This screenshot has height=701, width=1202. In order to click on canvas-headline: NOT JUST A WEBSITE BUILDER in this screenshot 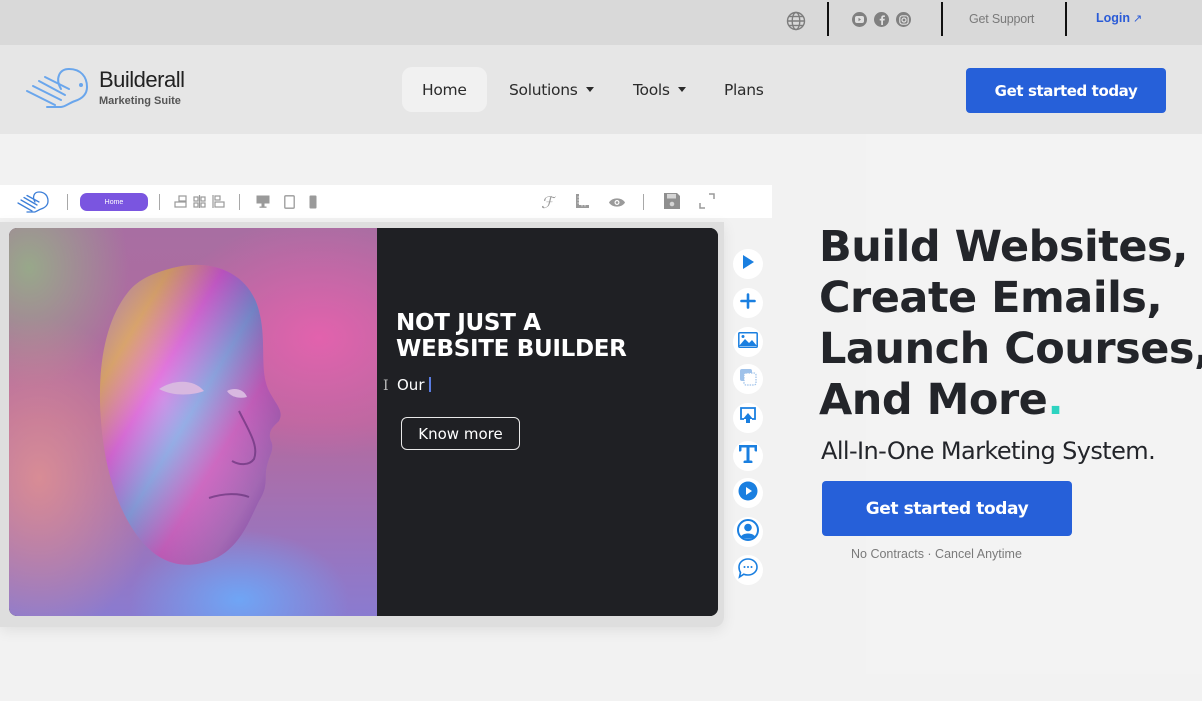, I will do `click(511, 336)`.